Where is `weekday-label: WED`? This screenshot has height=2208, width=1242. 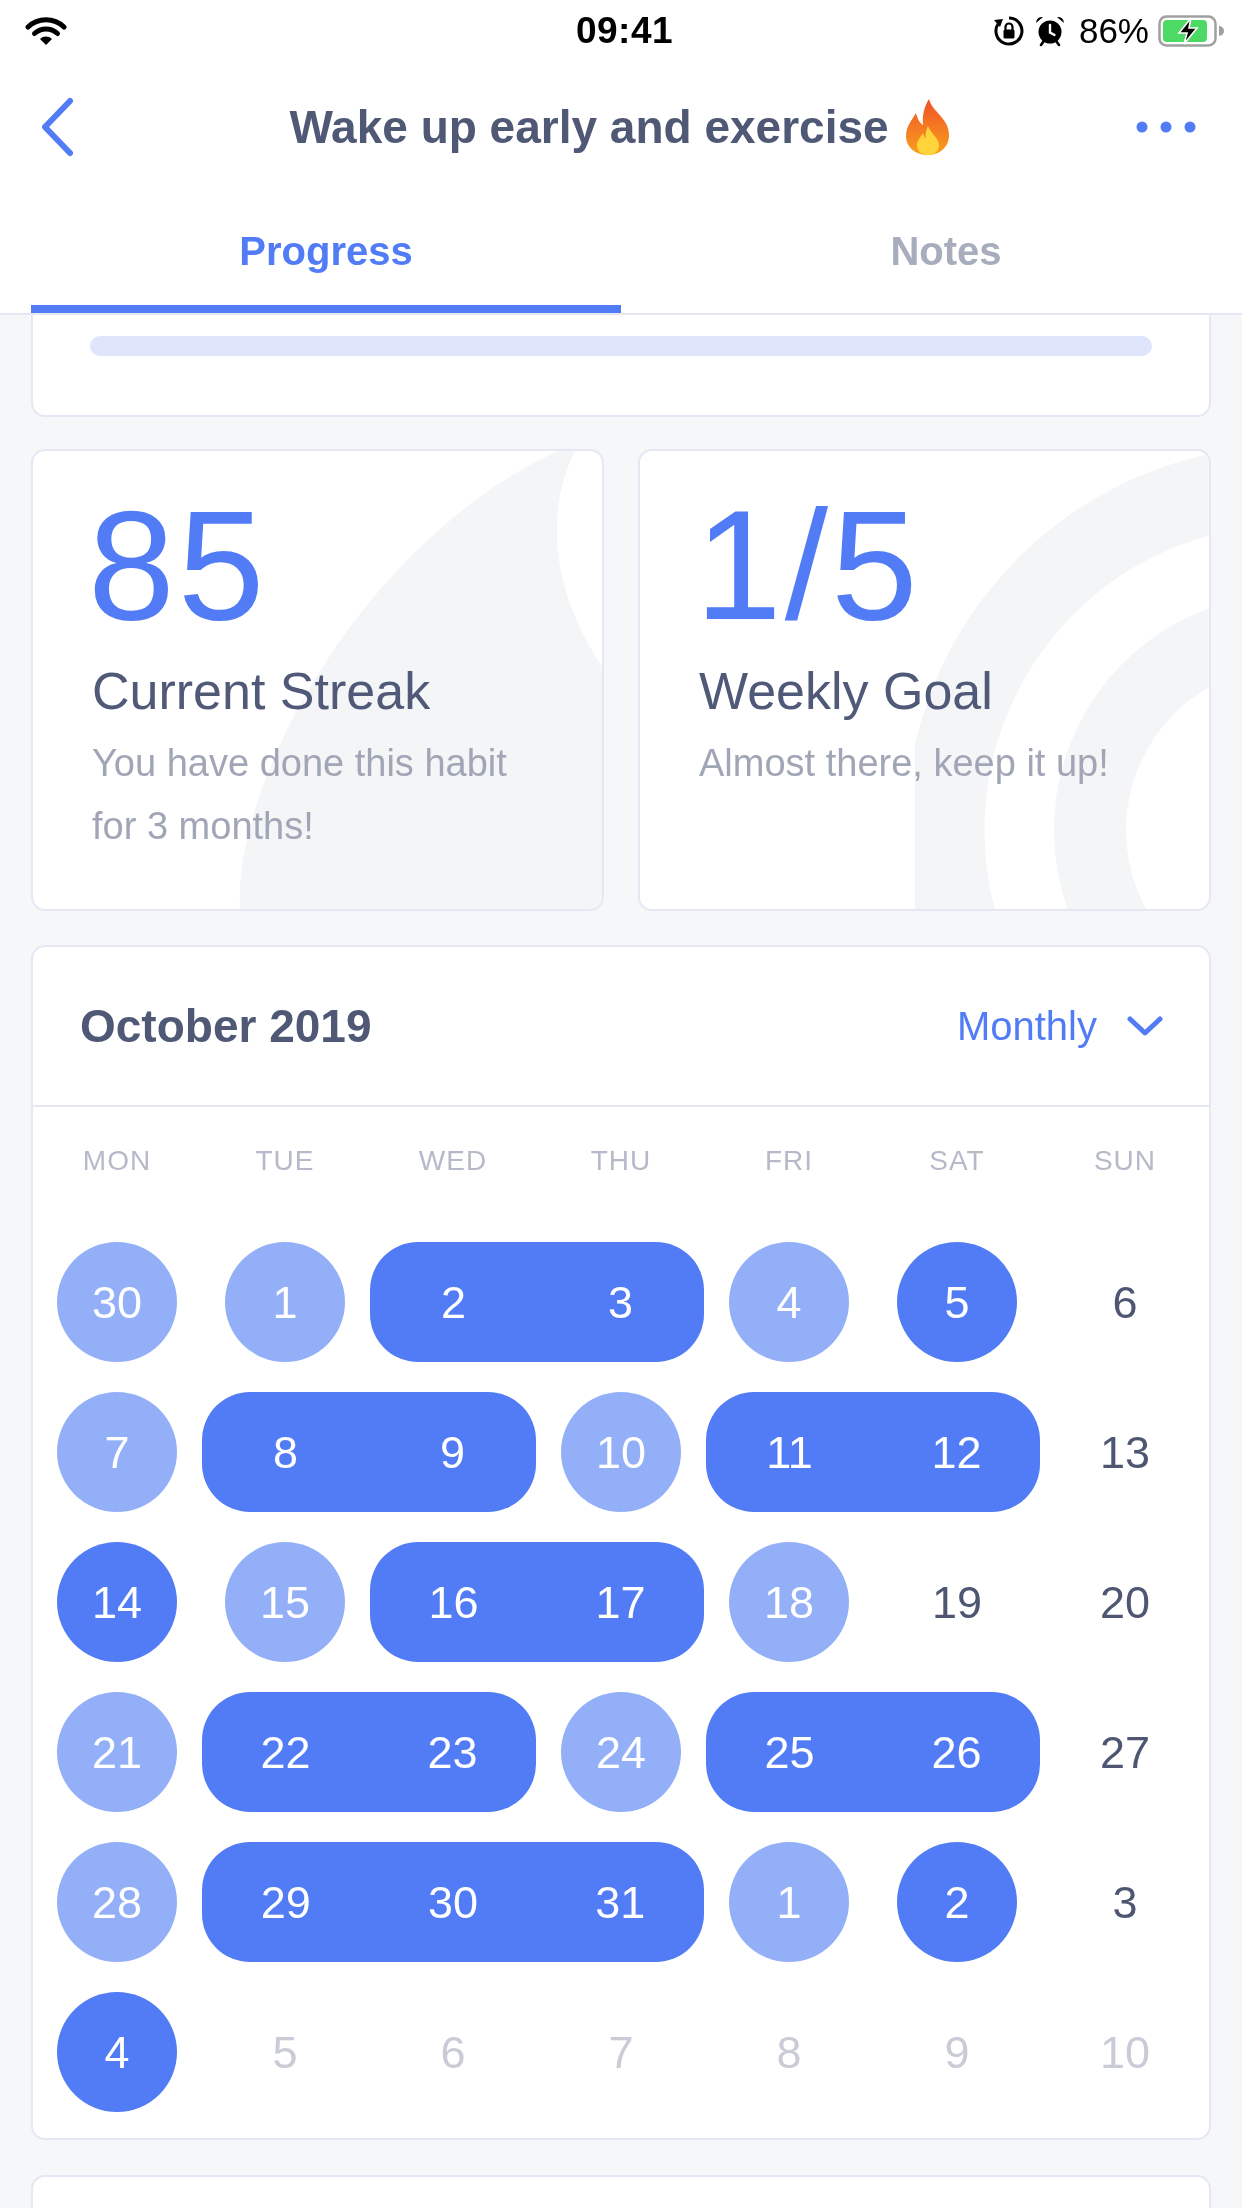
weekday-label: WED is located at coordinates (453, 1161).